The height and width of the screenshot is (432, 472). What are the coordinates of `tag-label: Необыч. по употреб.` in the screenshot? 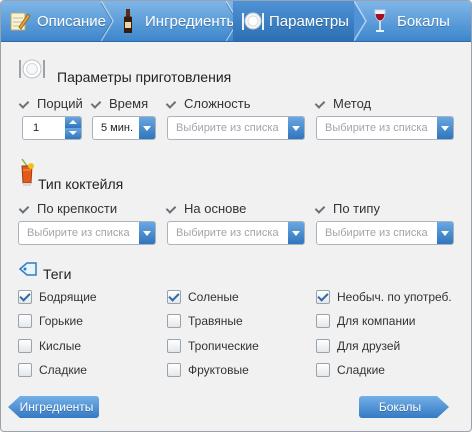 It's located at (394, 297).